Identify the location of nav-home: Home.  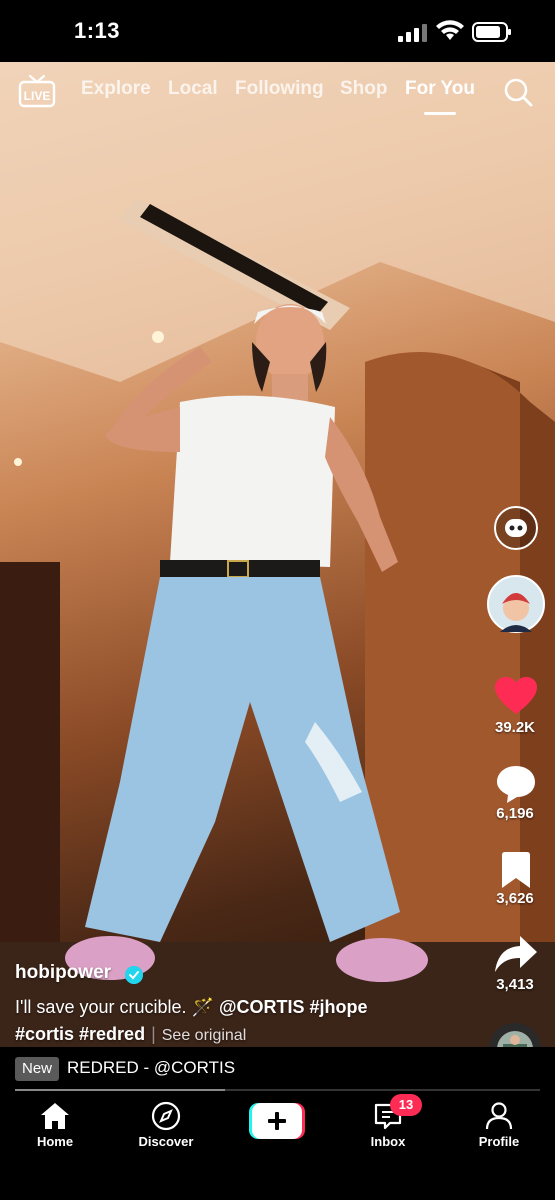
(55, 1129).